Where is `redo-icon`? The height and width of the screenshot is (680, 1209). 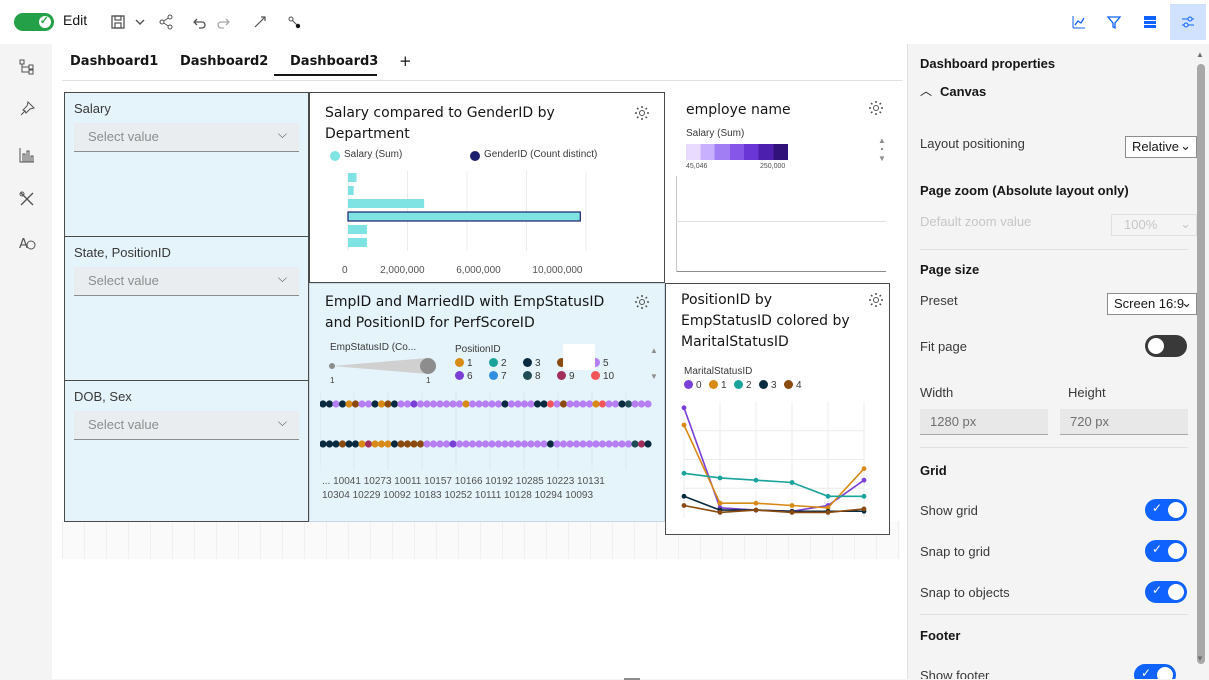 redo-icon is located at coordinates (224, 22).